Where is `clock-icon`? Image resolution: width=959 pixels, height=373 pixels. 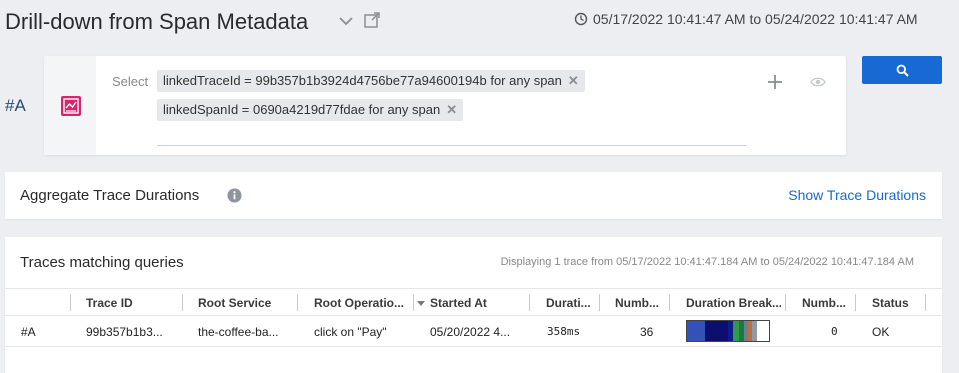
clock-icon is located at coordinates (581, 19).